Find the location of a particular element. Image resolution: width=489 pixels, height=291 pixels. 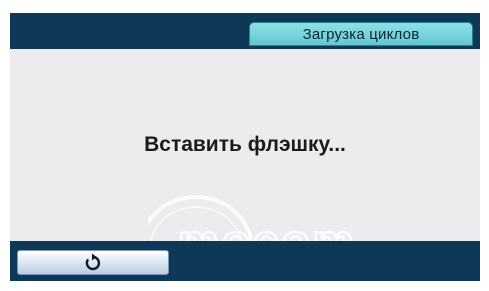

refresh-button is located at coordinates (93, 262).